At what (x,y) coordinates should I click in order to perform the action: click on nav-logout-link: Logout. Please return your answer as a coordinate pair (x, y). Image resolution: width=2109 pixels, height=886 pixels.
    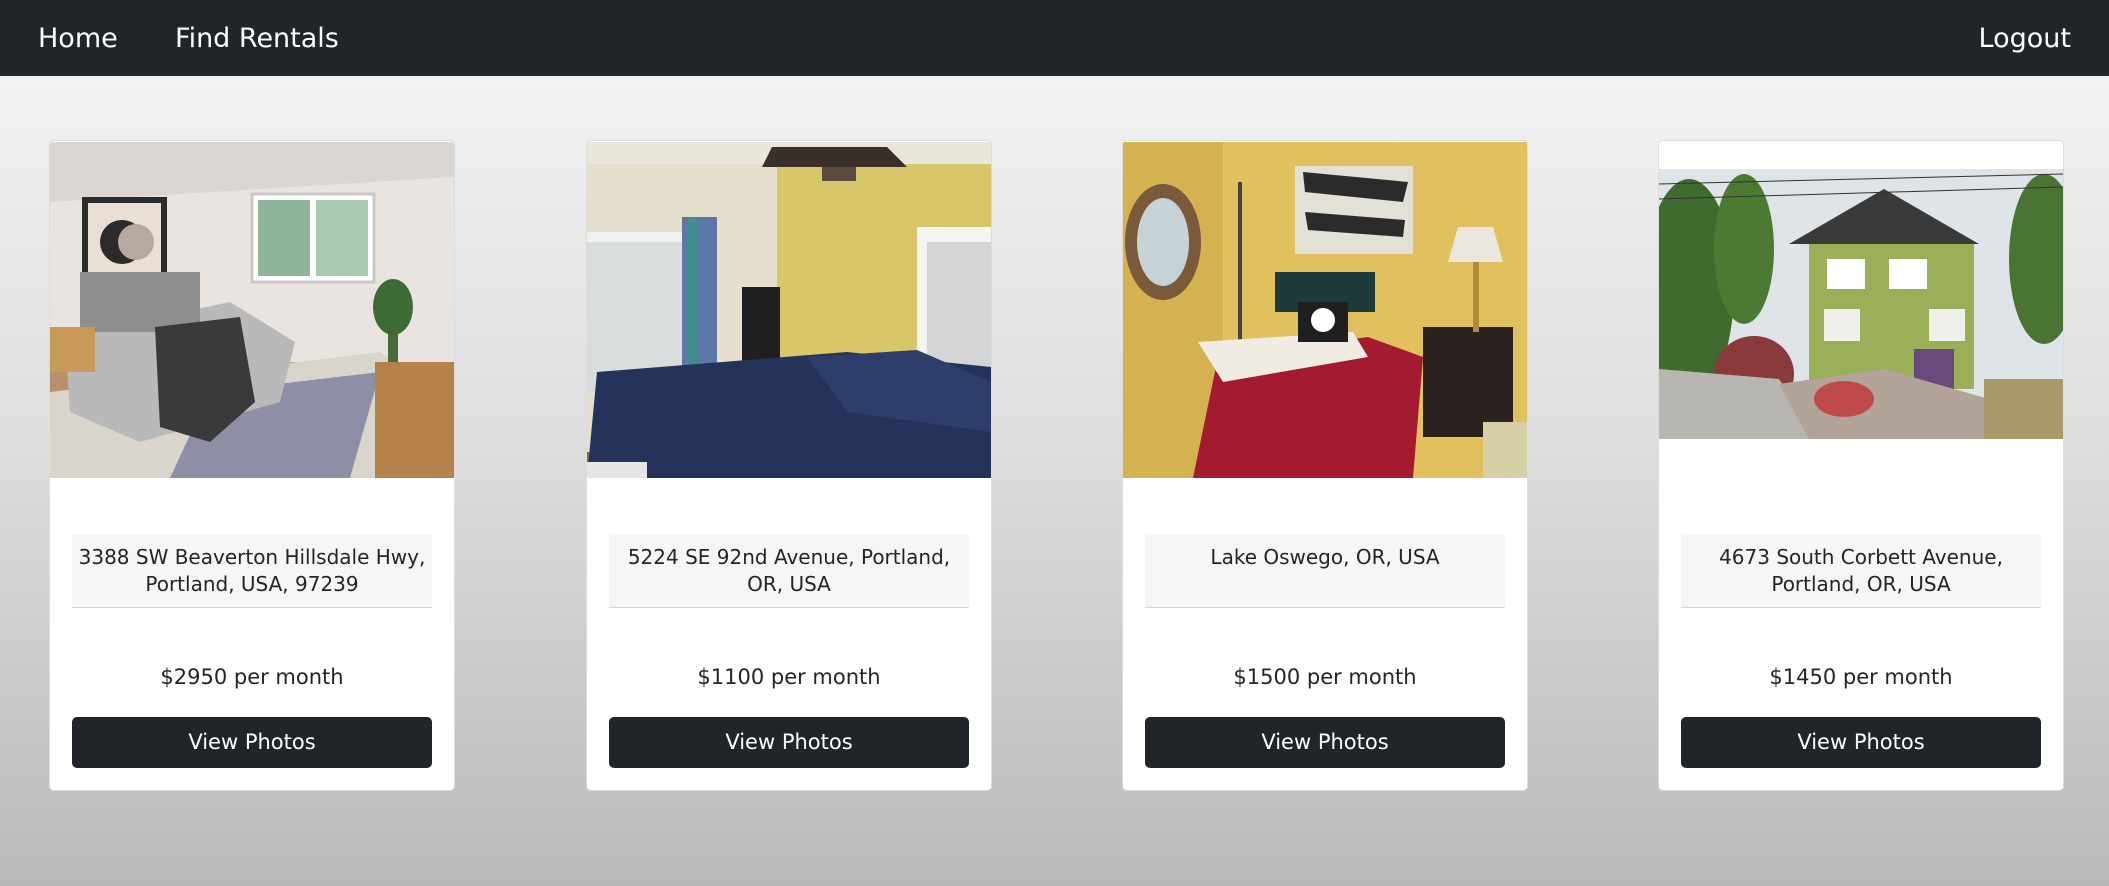
    Looking at the image, I should click on (2025, 38).